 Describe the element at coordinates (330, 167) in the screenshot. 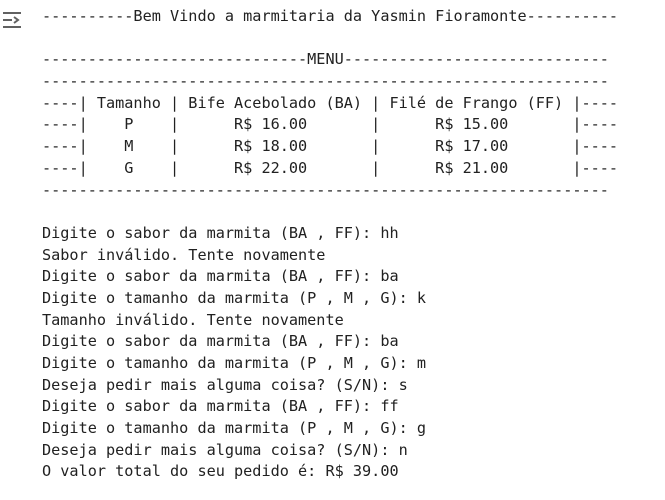

I see `menu-row-g: ----| G | R$ 22.00 | R$ 21.00 |----` at that location.